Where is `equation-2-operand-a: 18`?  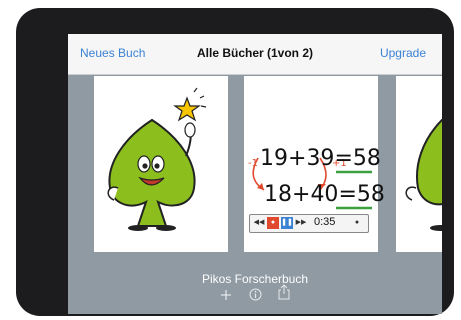 equation-2-operand-a: 18 is located at coordinates (278, 194).